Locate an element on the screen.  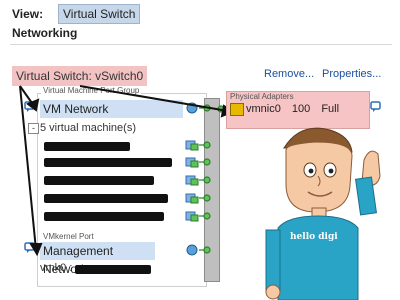
shirt-text: hello digi is located at coordinates (314, 237).